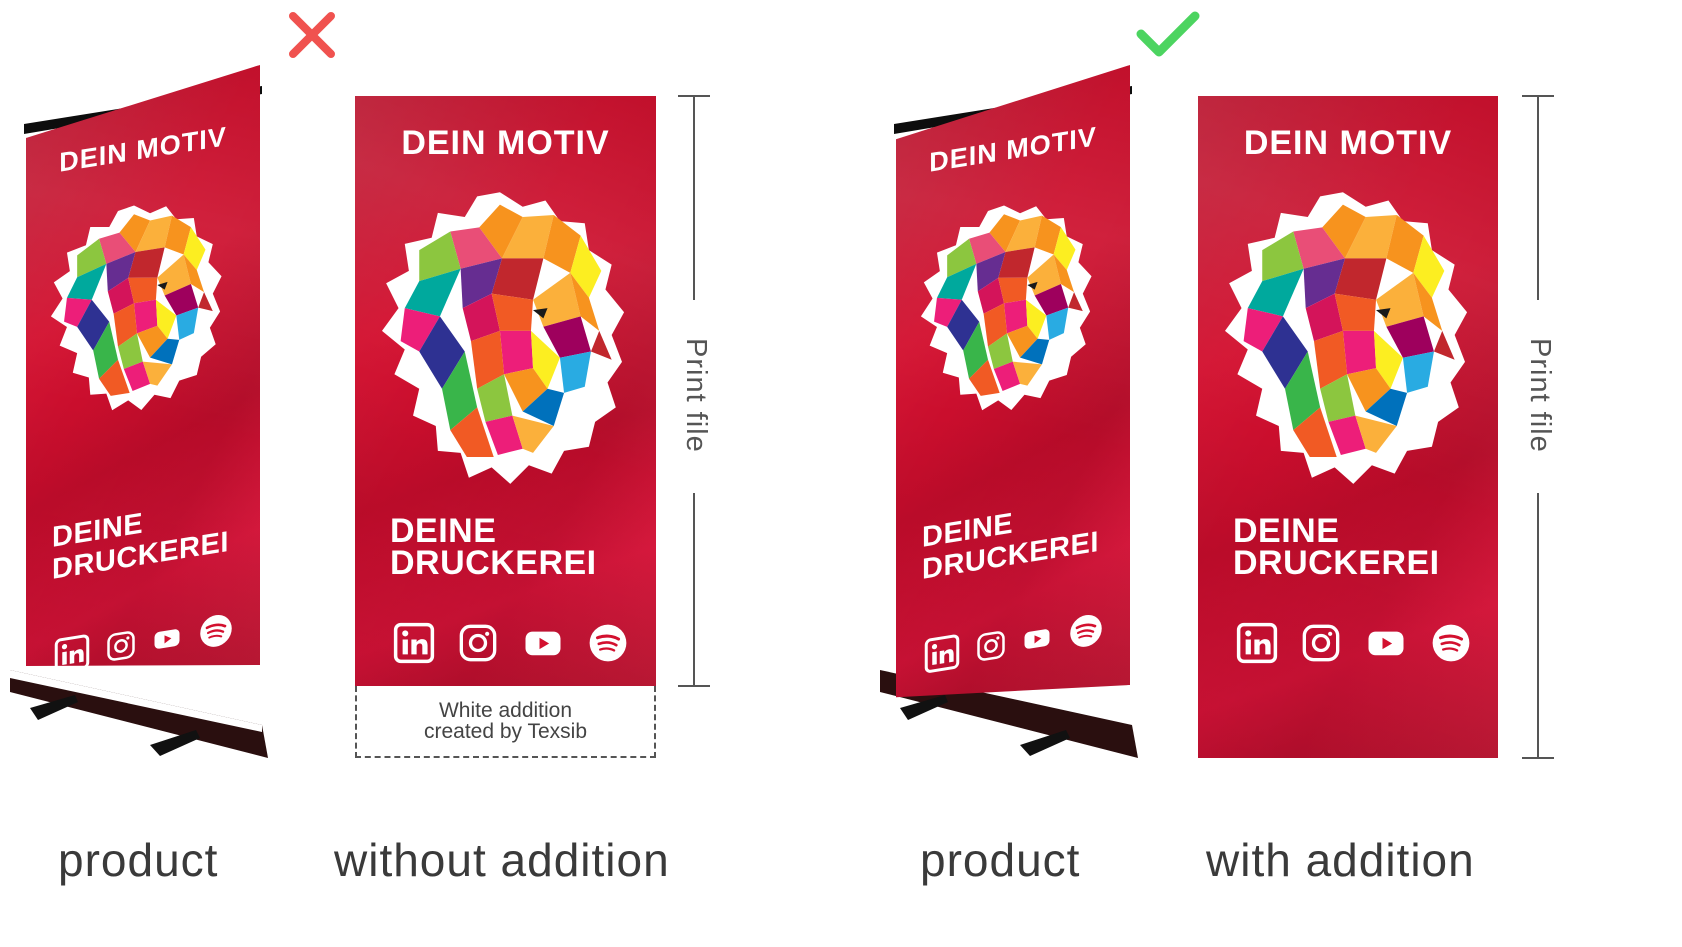 This screenshot has height=947, width=1682. I want to click on check-mark-icon, so click(1168, 34).